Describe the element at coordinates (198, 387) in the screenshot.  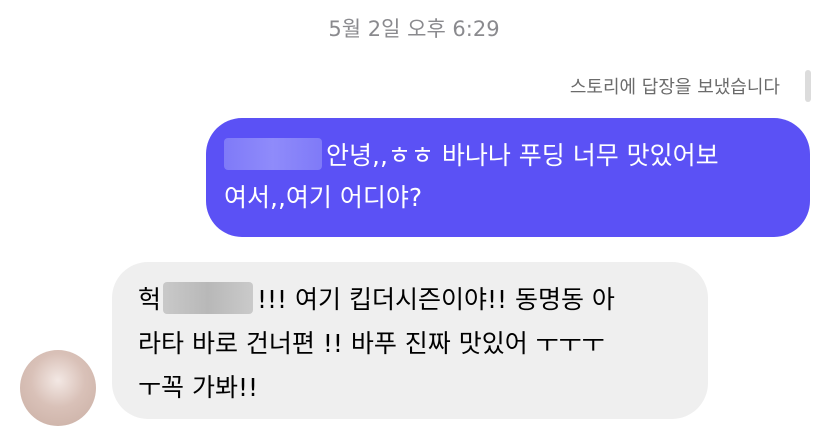
I see `received-message-line-3: ㅜ꼭 가봐!!` at that location.